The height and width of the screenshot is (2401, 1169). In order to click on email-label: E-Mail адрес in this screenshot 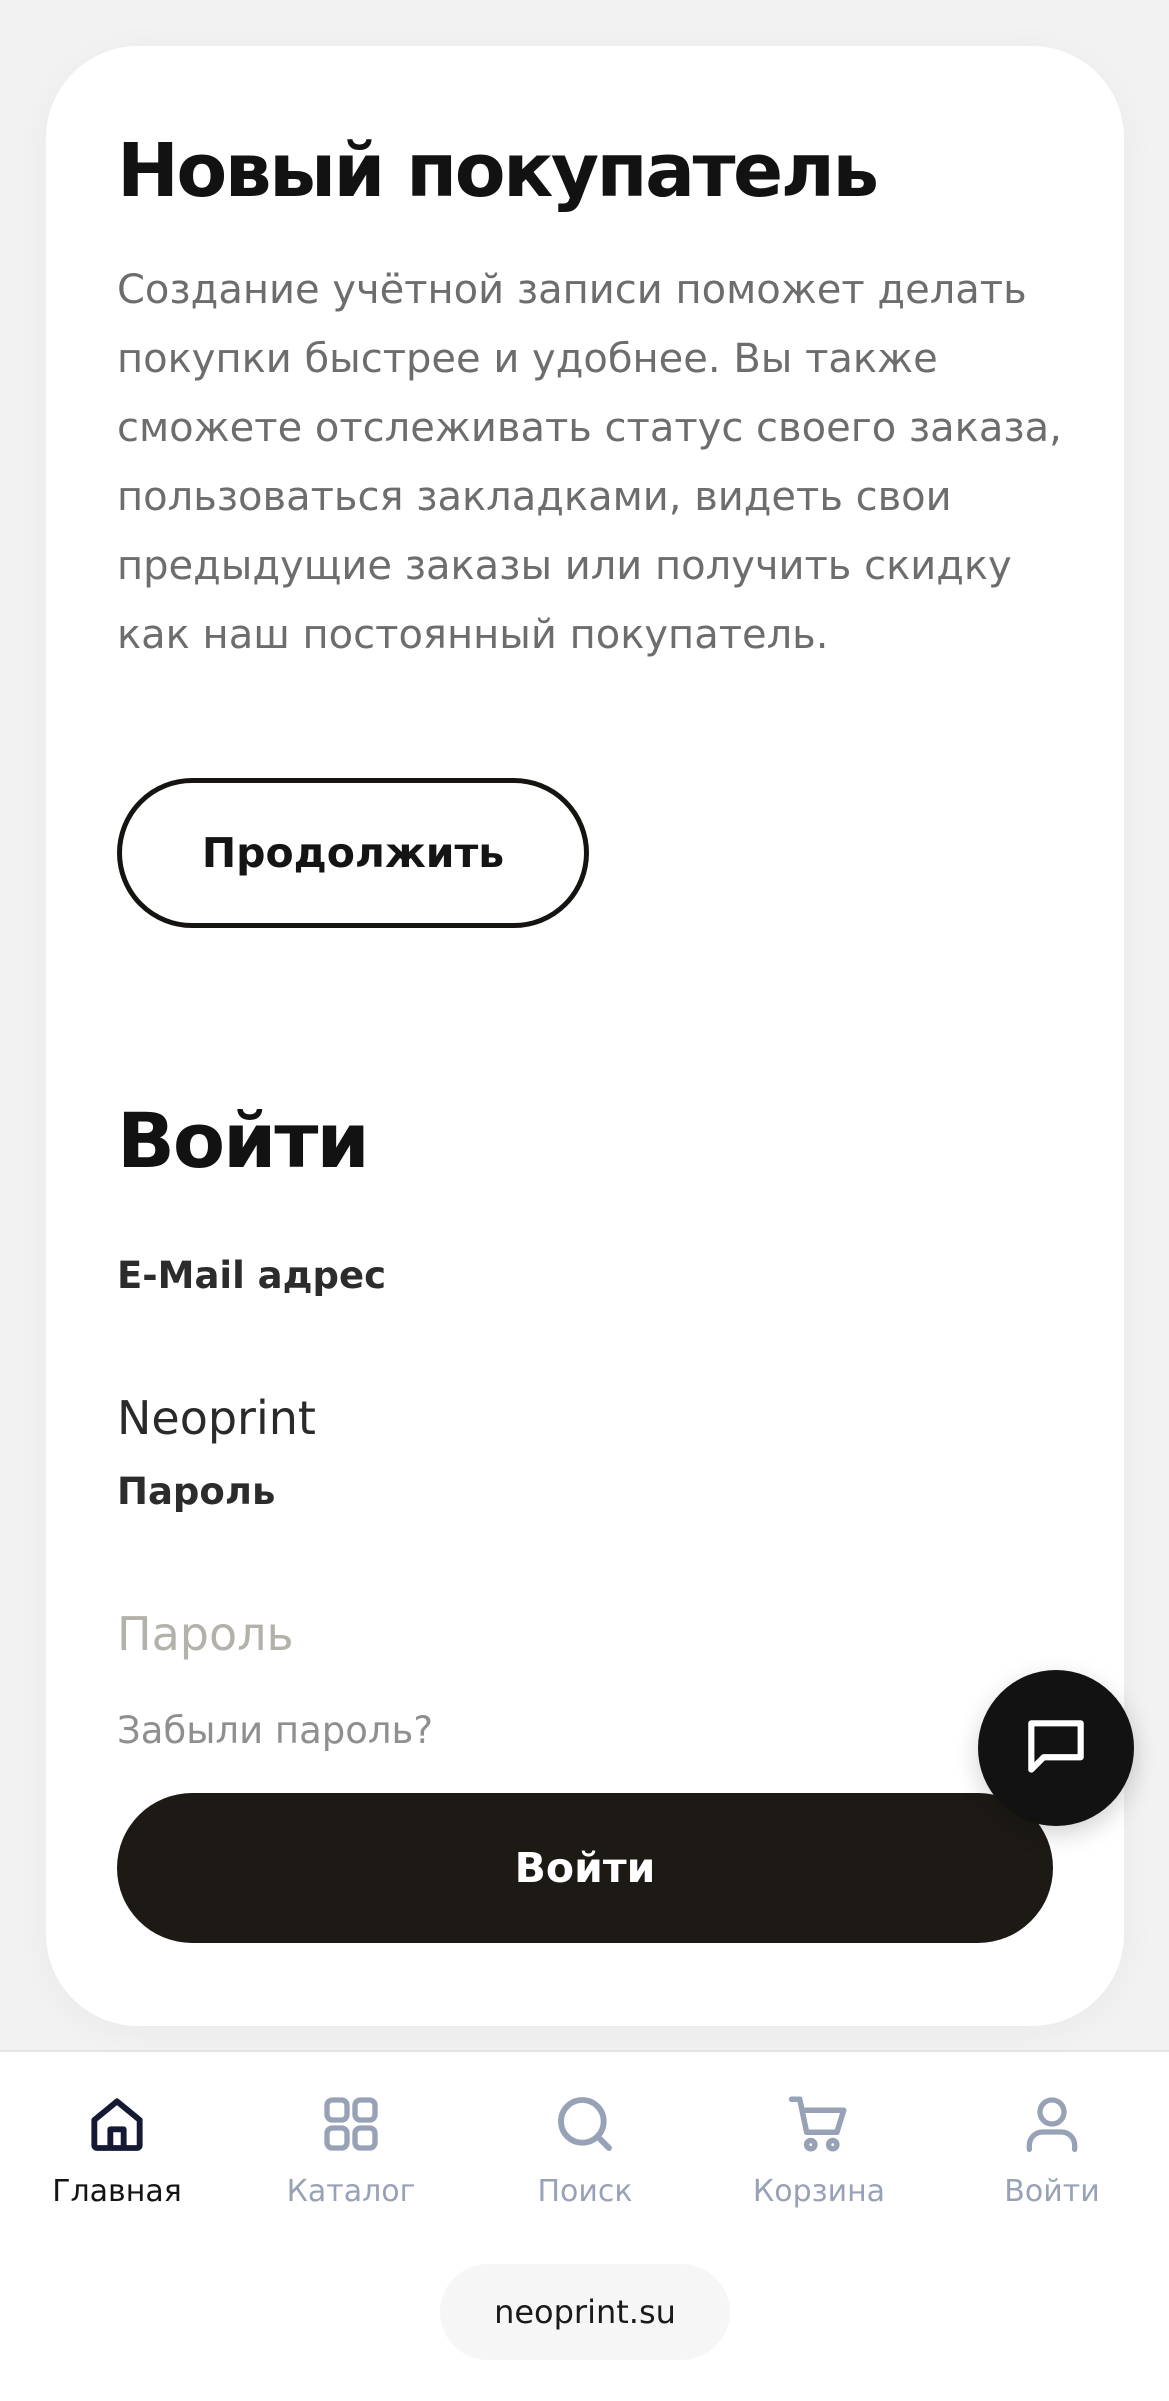, I will do `click(252, 1275)`.